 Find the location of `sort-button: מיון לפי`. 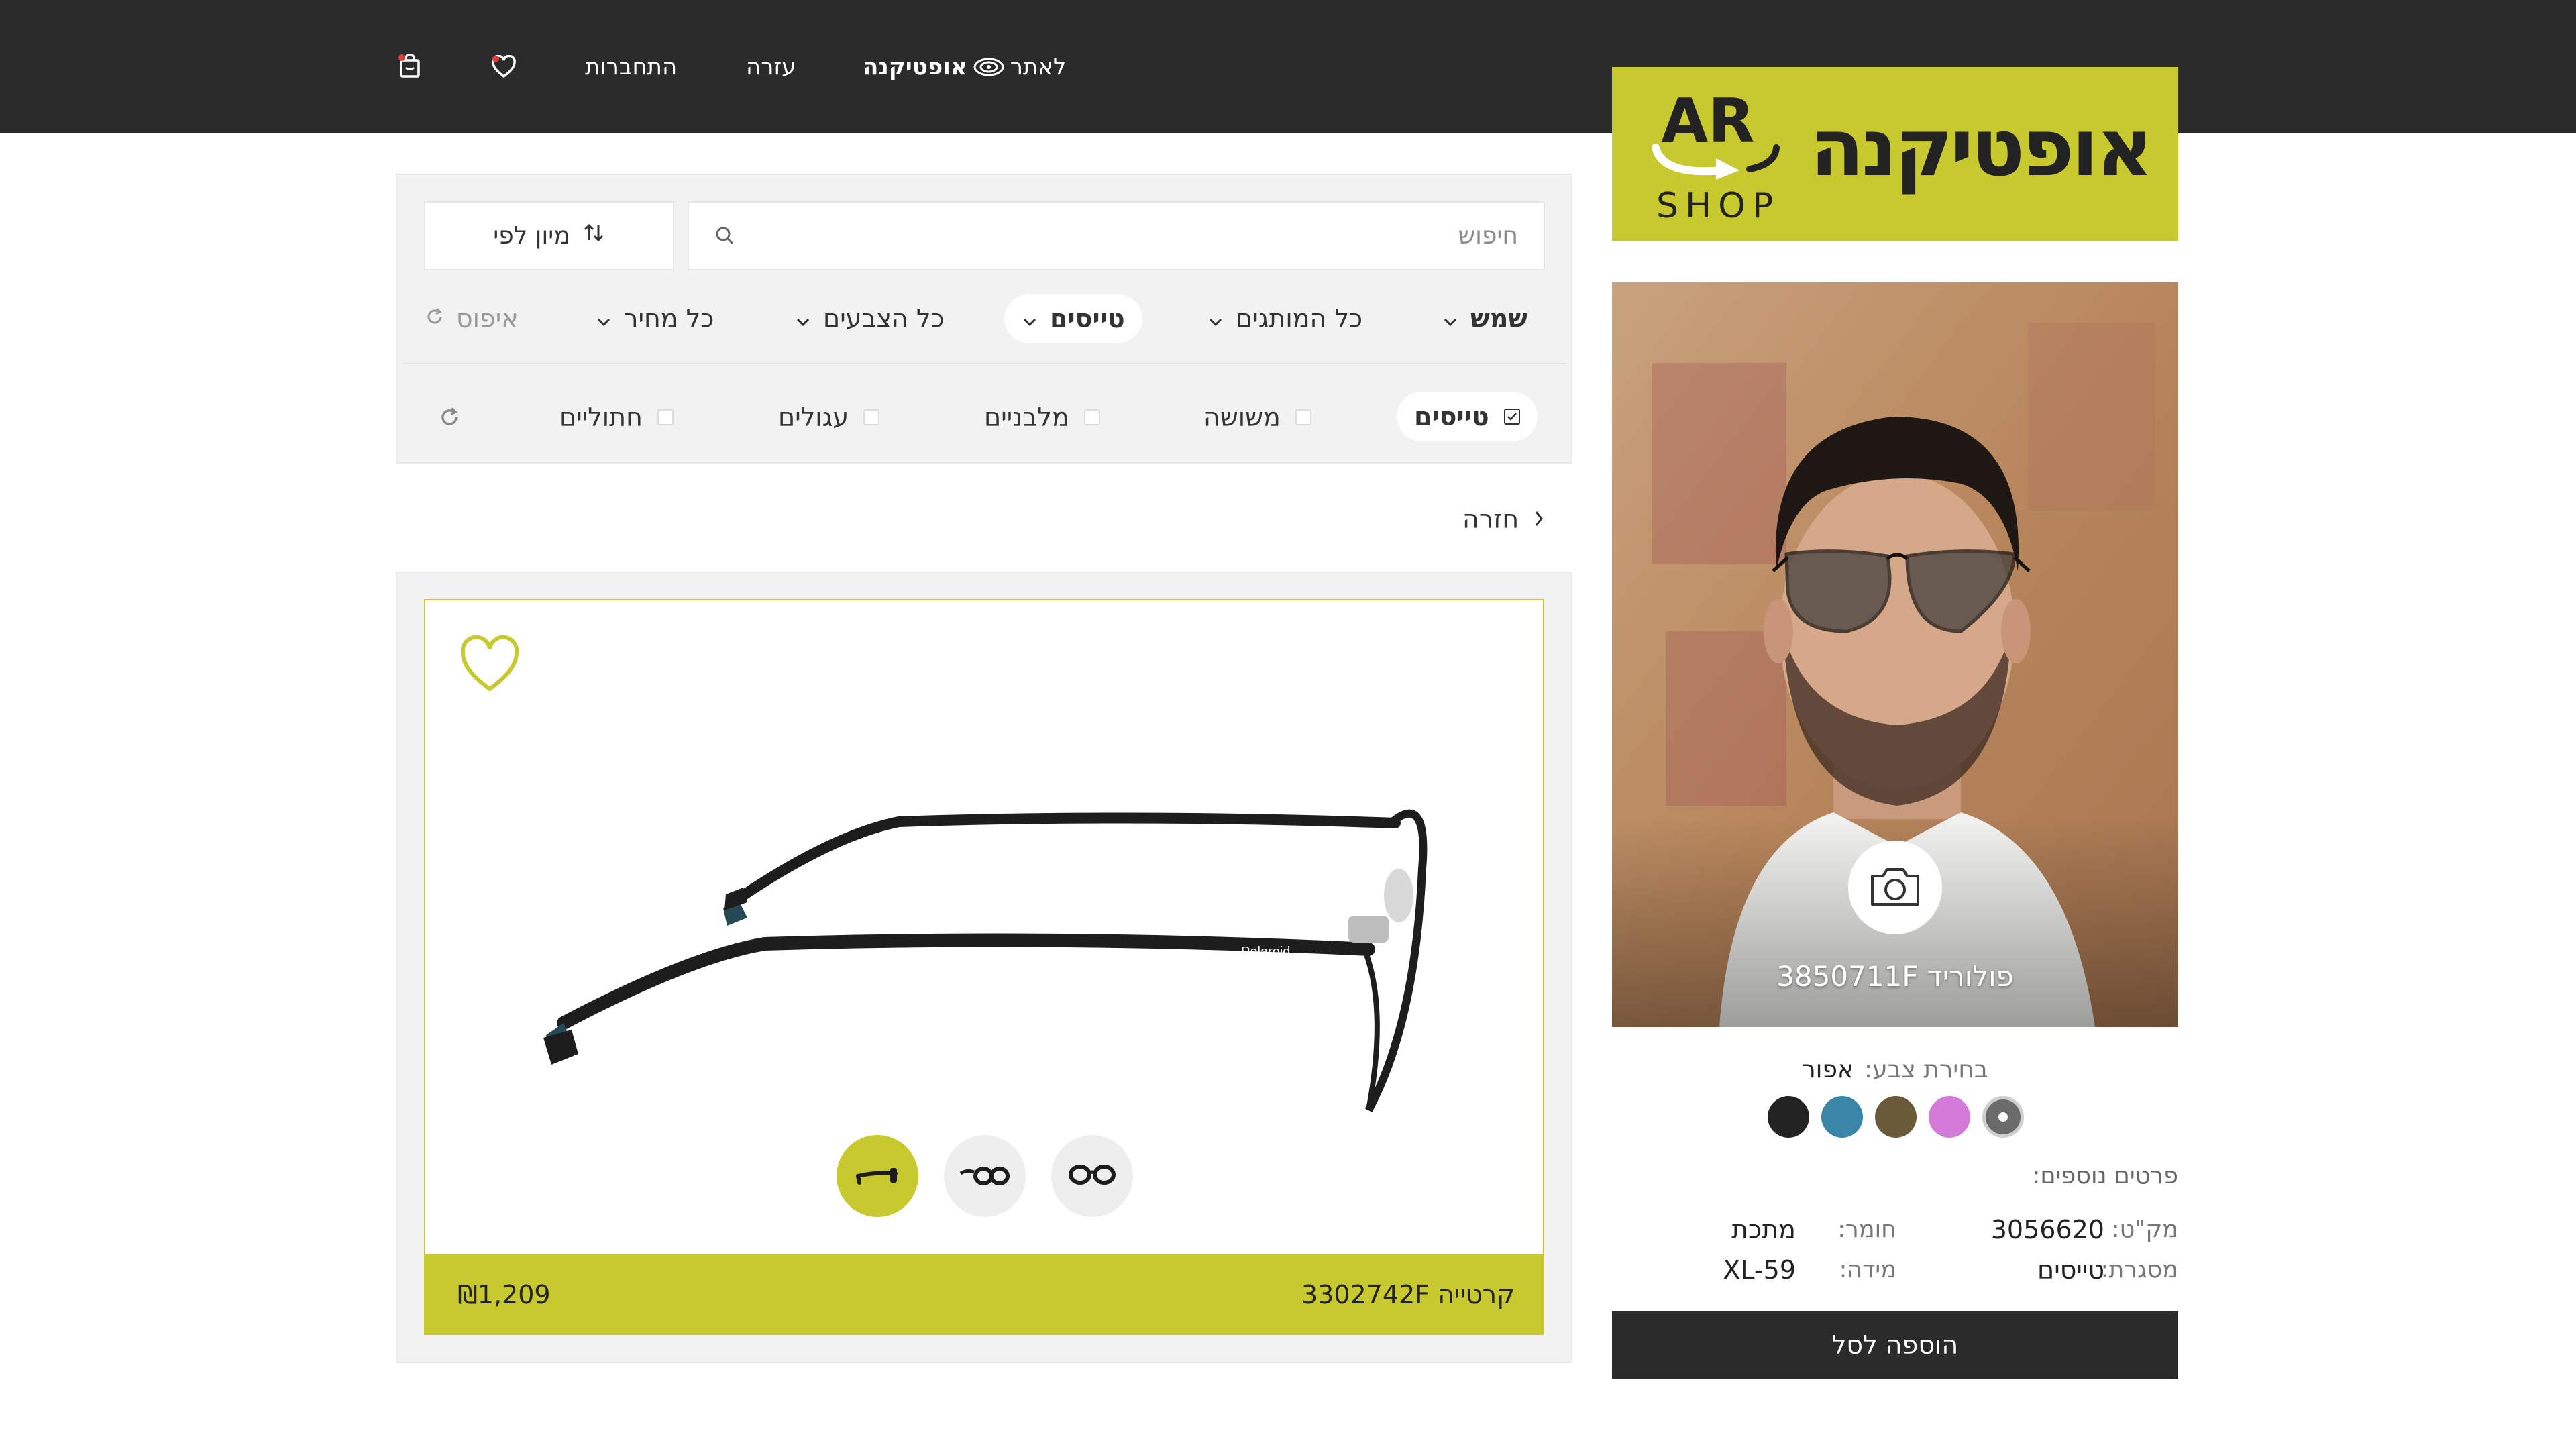

sort-button: מיון לפי is located at coordinates (549, 235).